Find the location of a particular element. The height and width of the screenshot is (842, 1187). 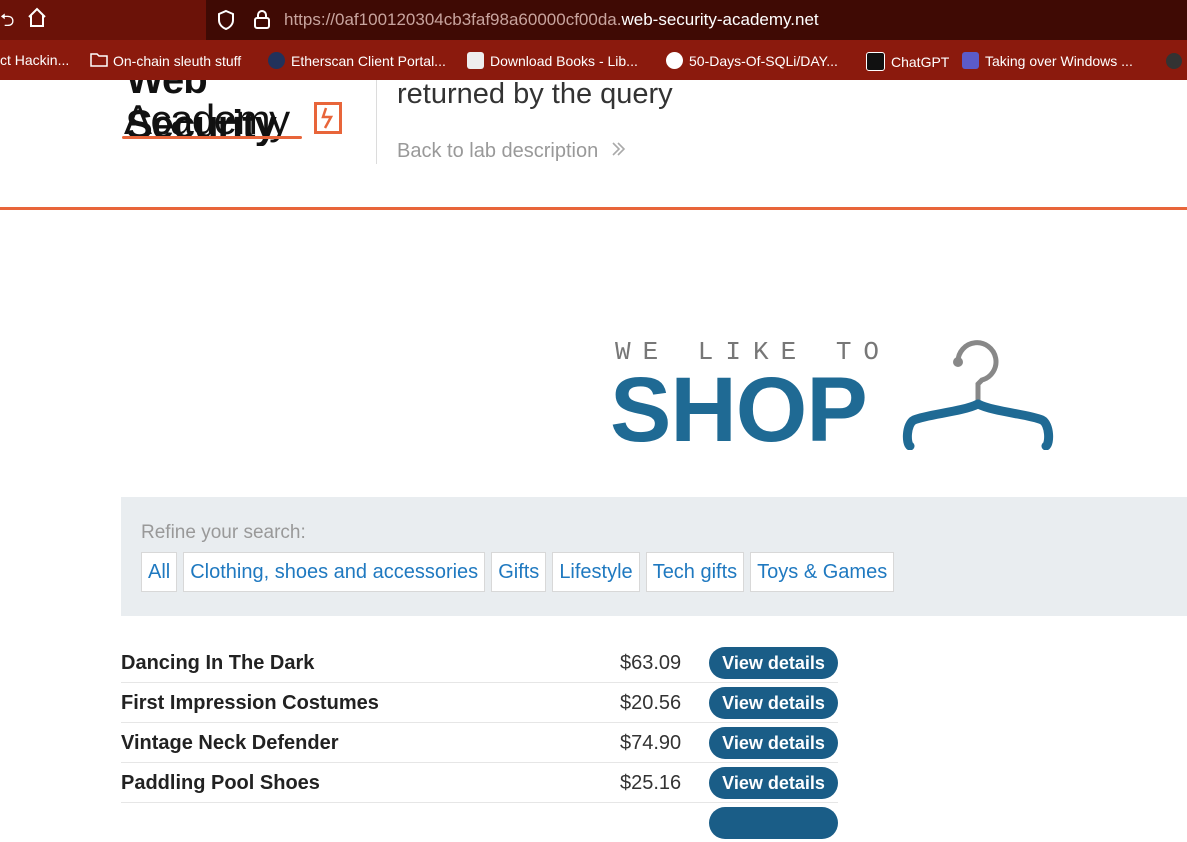

home-icon is located at coordinates (37, 20).